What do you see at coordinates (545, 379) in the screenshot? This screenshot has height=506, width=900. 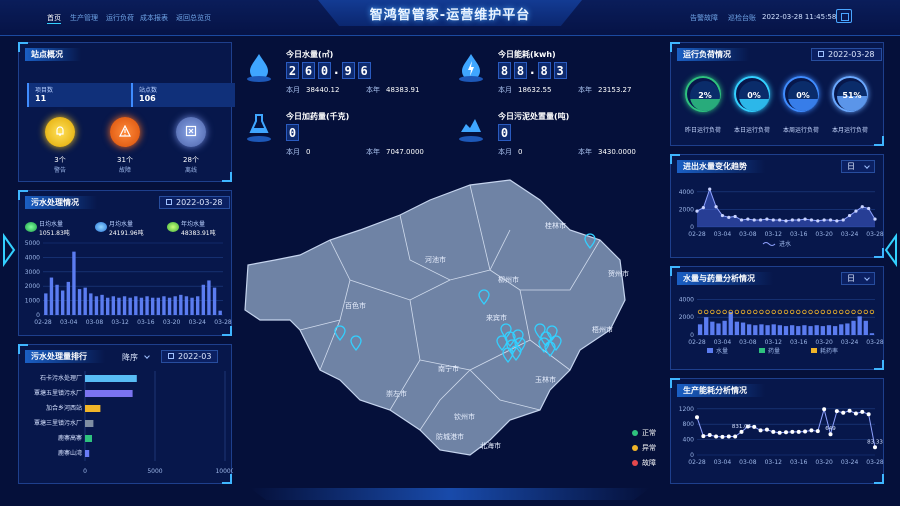 I see `map-city-yulin: 玉林市` at bounding box center [545, 379].